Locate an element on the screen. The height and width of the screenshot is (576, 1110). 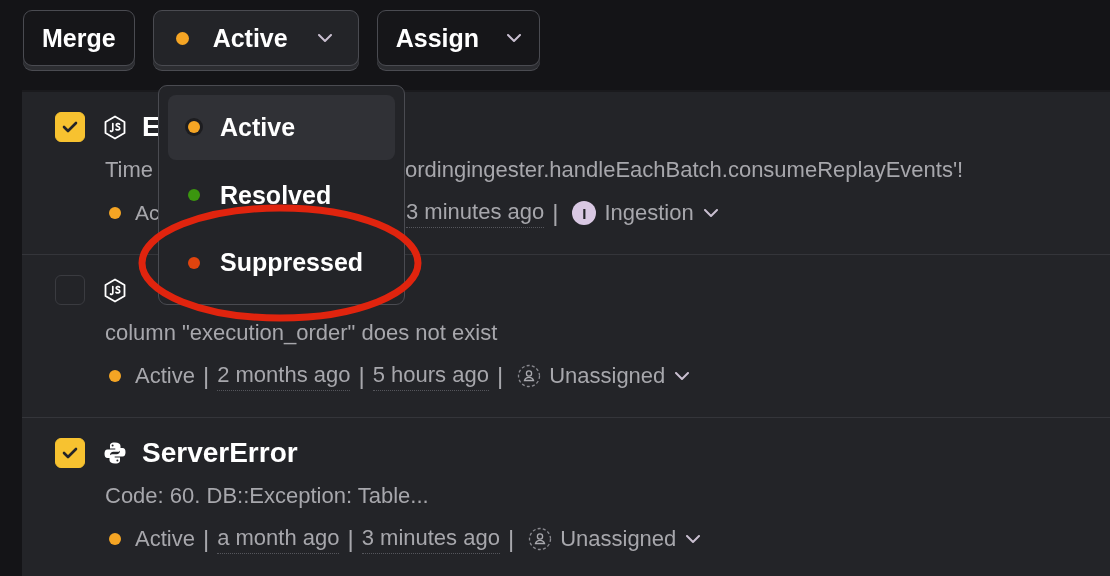
issue-description: ordingingester.handleEachBatch.consumeReplayEvents'! is located at coordinates (684, 170).